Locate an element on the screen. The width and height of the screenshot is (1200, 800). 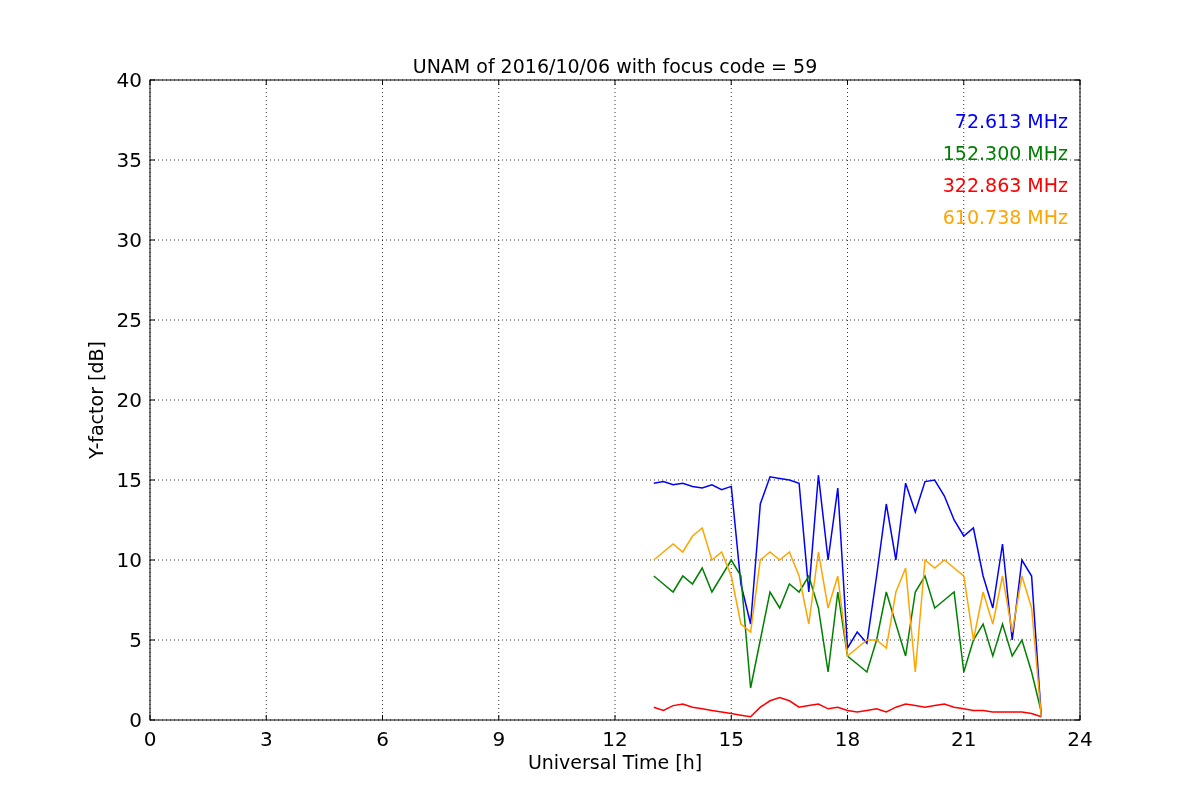
y-tick-label: 35 is located at coordinates (129, 160).